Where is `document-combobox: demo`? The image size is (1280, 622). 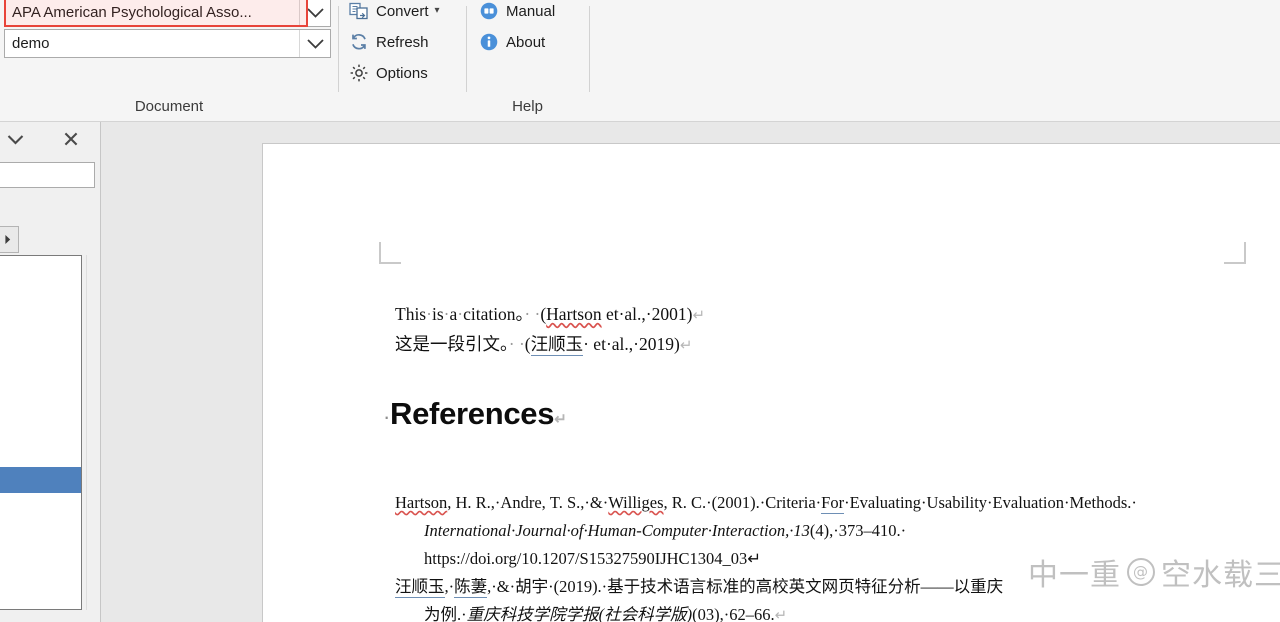
document-combobox: demo is located at coordinates (167, 43).